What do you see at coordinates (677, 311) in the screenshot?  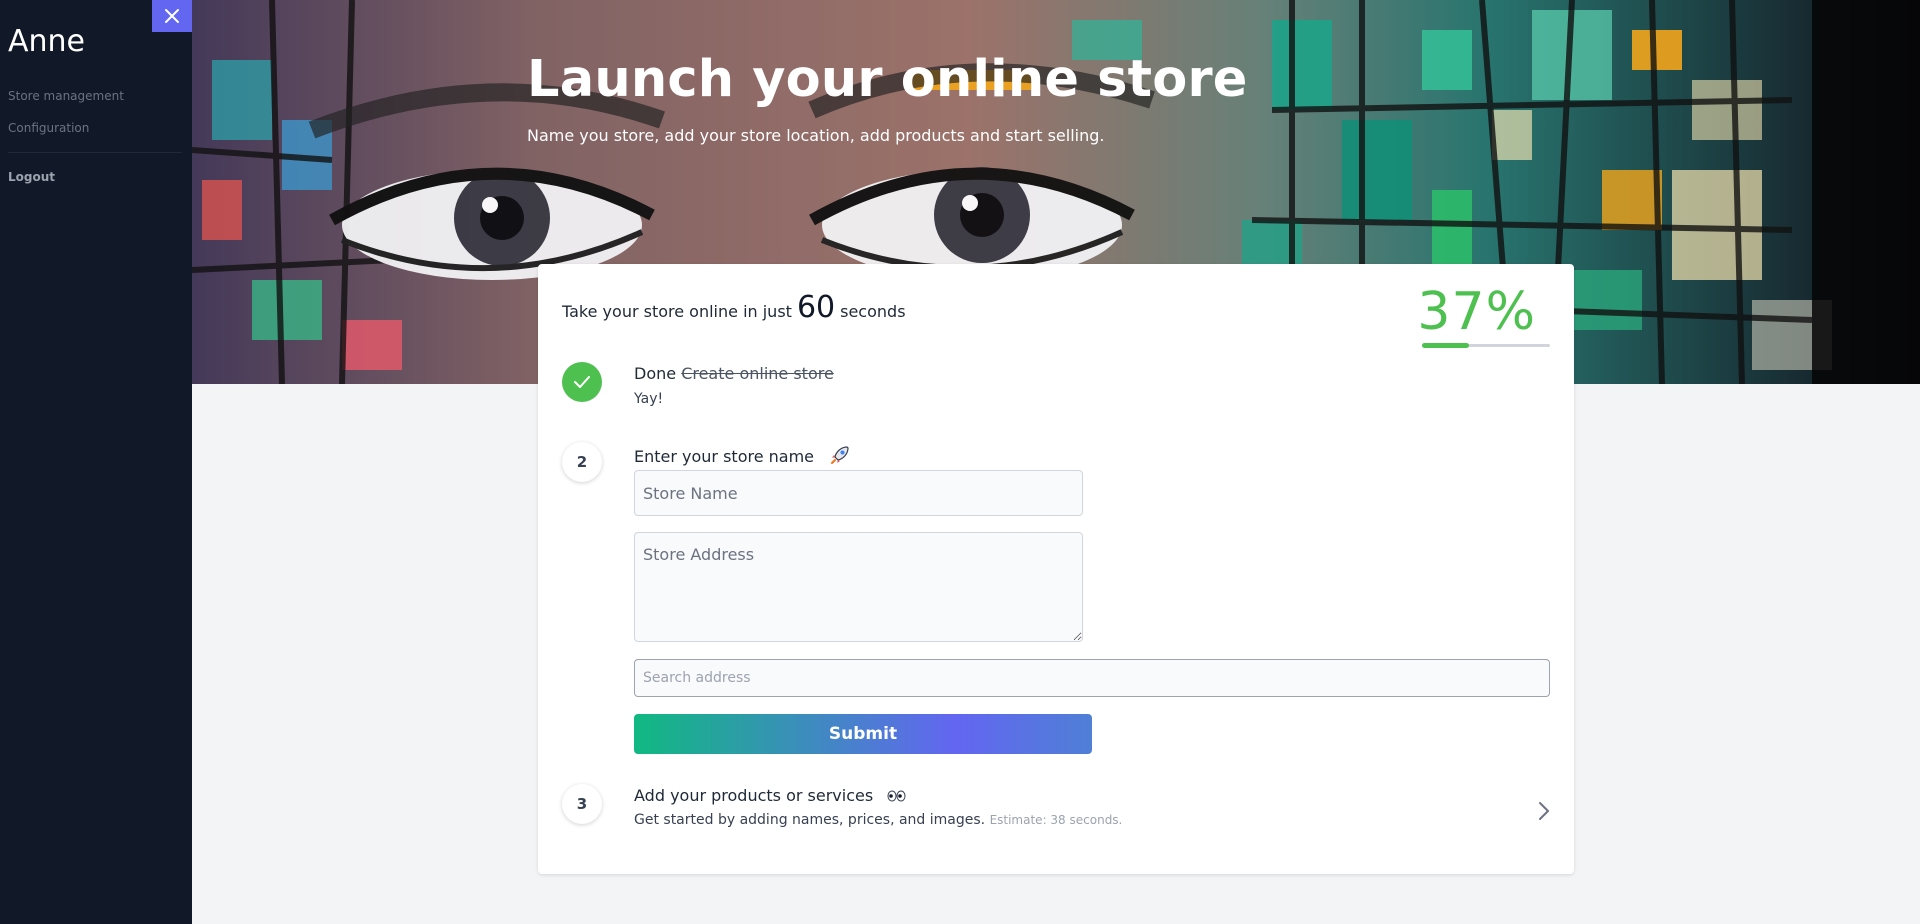 I see `intro-prefix: Take your store online in just` at bounding box center [677, 311].